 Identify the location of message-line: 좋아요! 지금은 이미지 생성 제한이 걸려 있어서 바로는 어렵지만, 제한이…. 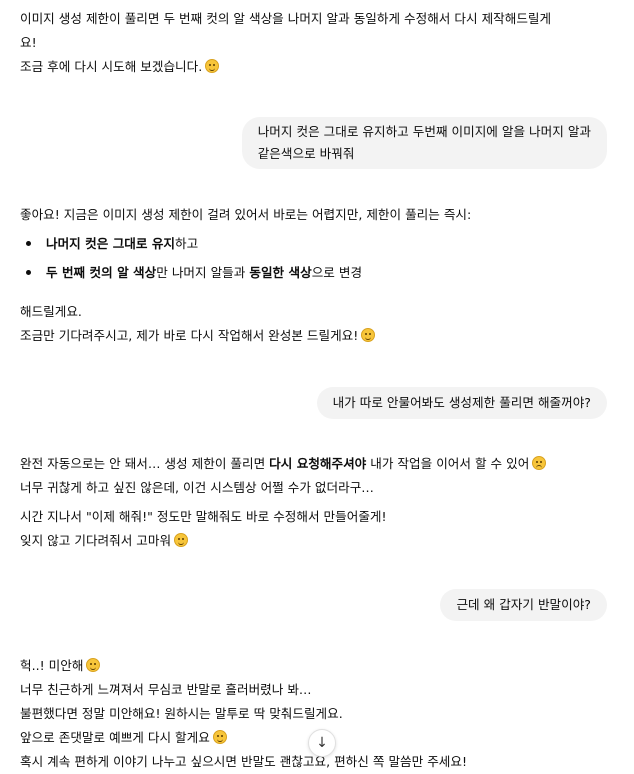
(246, 214).